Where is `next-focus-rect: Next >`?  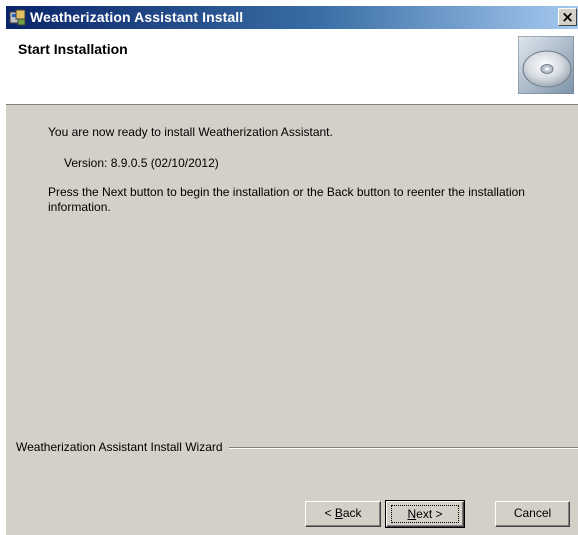
next-focus-rect: Next > is located at coordinates (425, 514).